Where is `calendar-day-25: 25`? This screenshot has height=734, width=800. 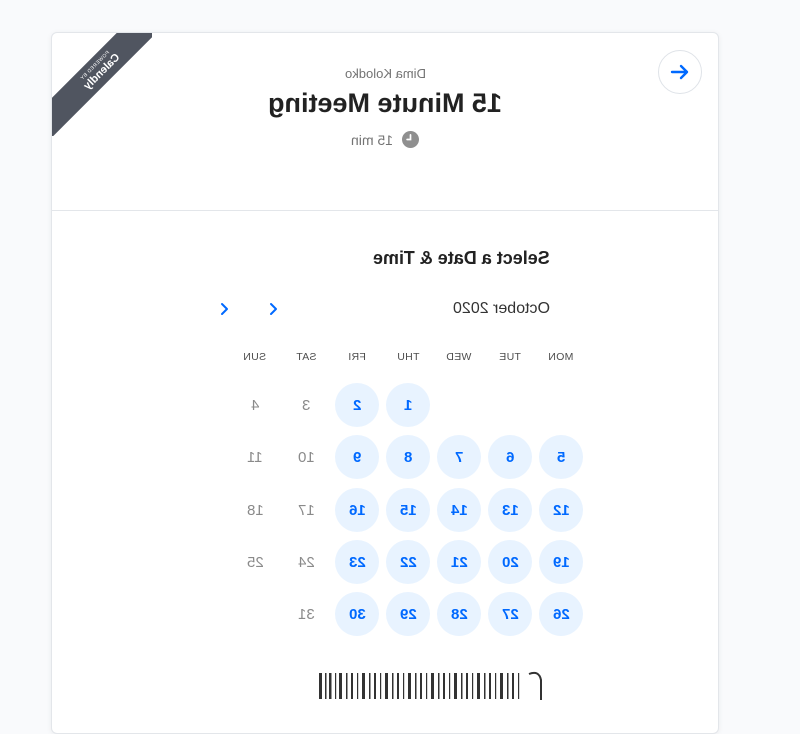 calendar-day-25: 25 is located at coordinates (255, 562).